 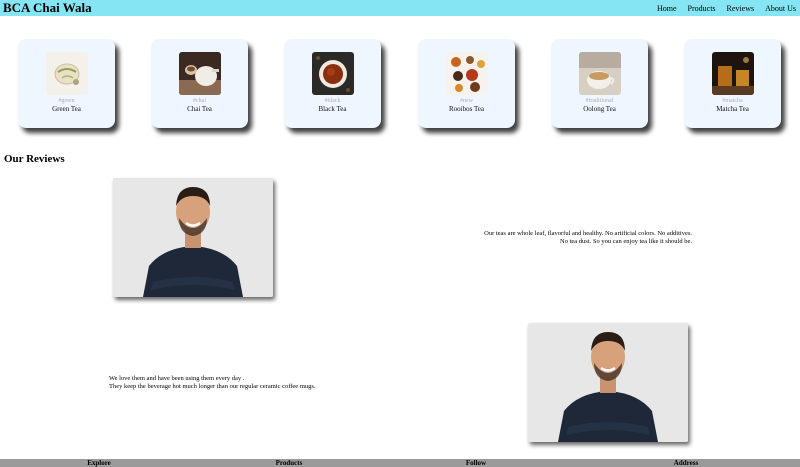 What do you see at coordinates (741, 8) in the screenshot?
I see `nav-reviews: Reviews` at bounding box center [741, 8].